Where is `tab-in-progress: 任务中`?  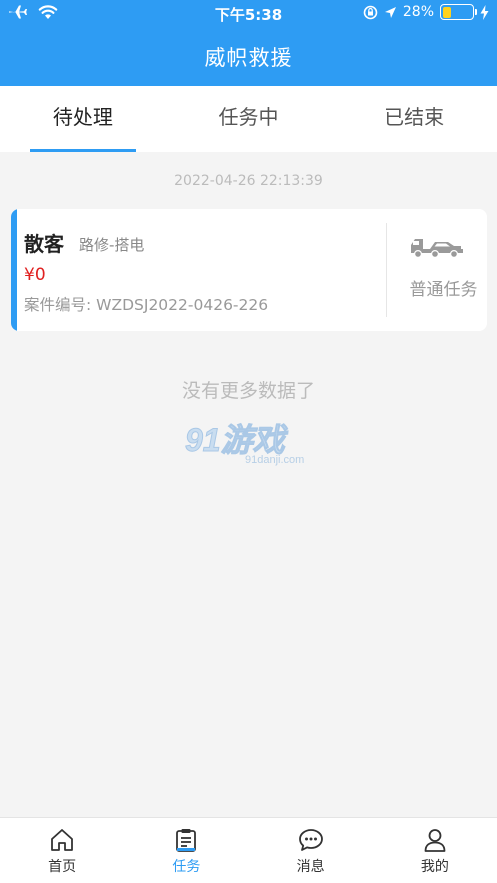 tab-in-progress: 任务中 is located at coordinates (249, 119).